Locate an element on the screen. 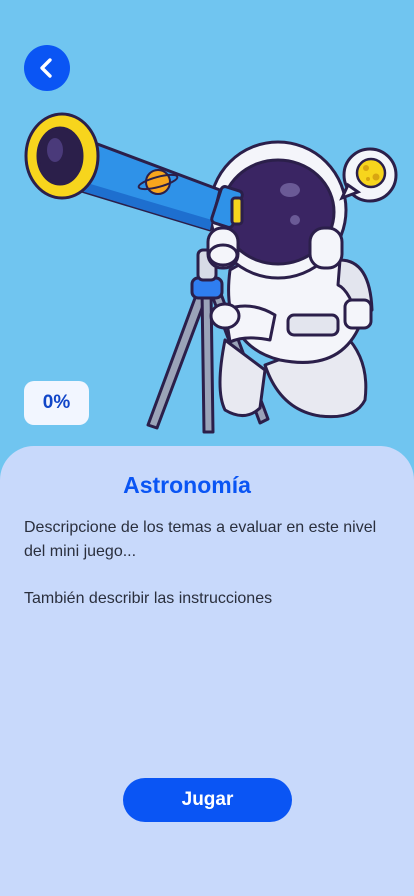 The width and height of the screenshot is (414, 896). page-title: Astronomía is located at coordinates (187, 485).